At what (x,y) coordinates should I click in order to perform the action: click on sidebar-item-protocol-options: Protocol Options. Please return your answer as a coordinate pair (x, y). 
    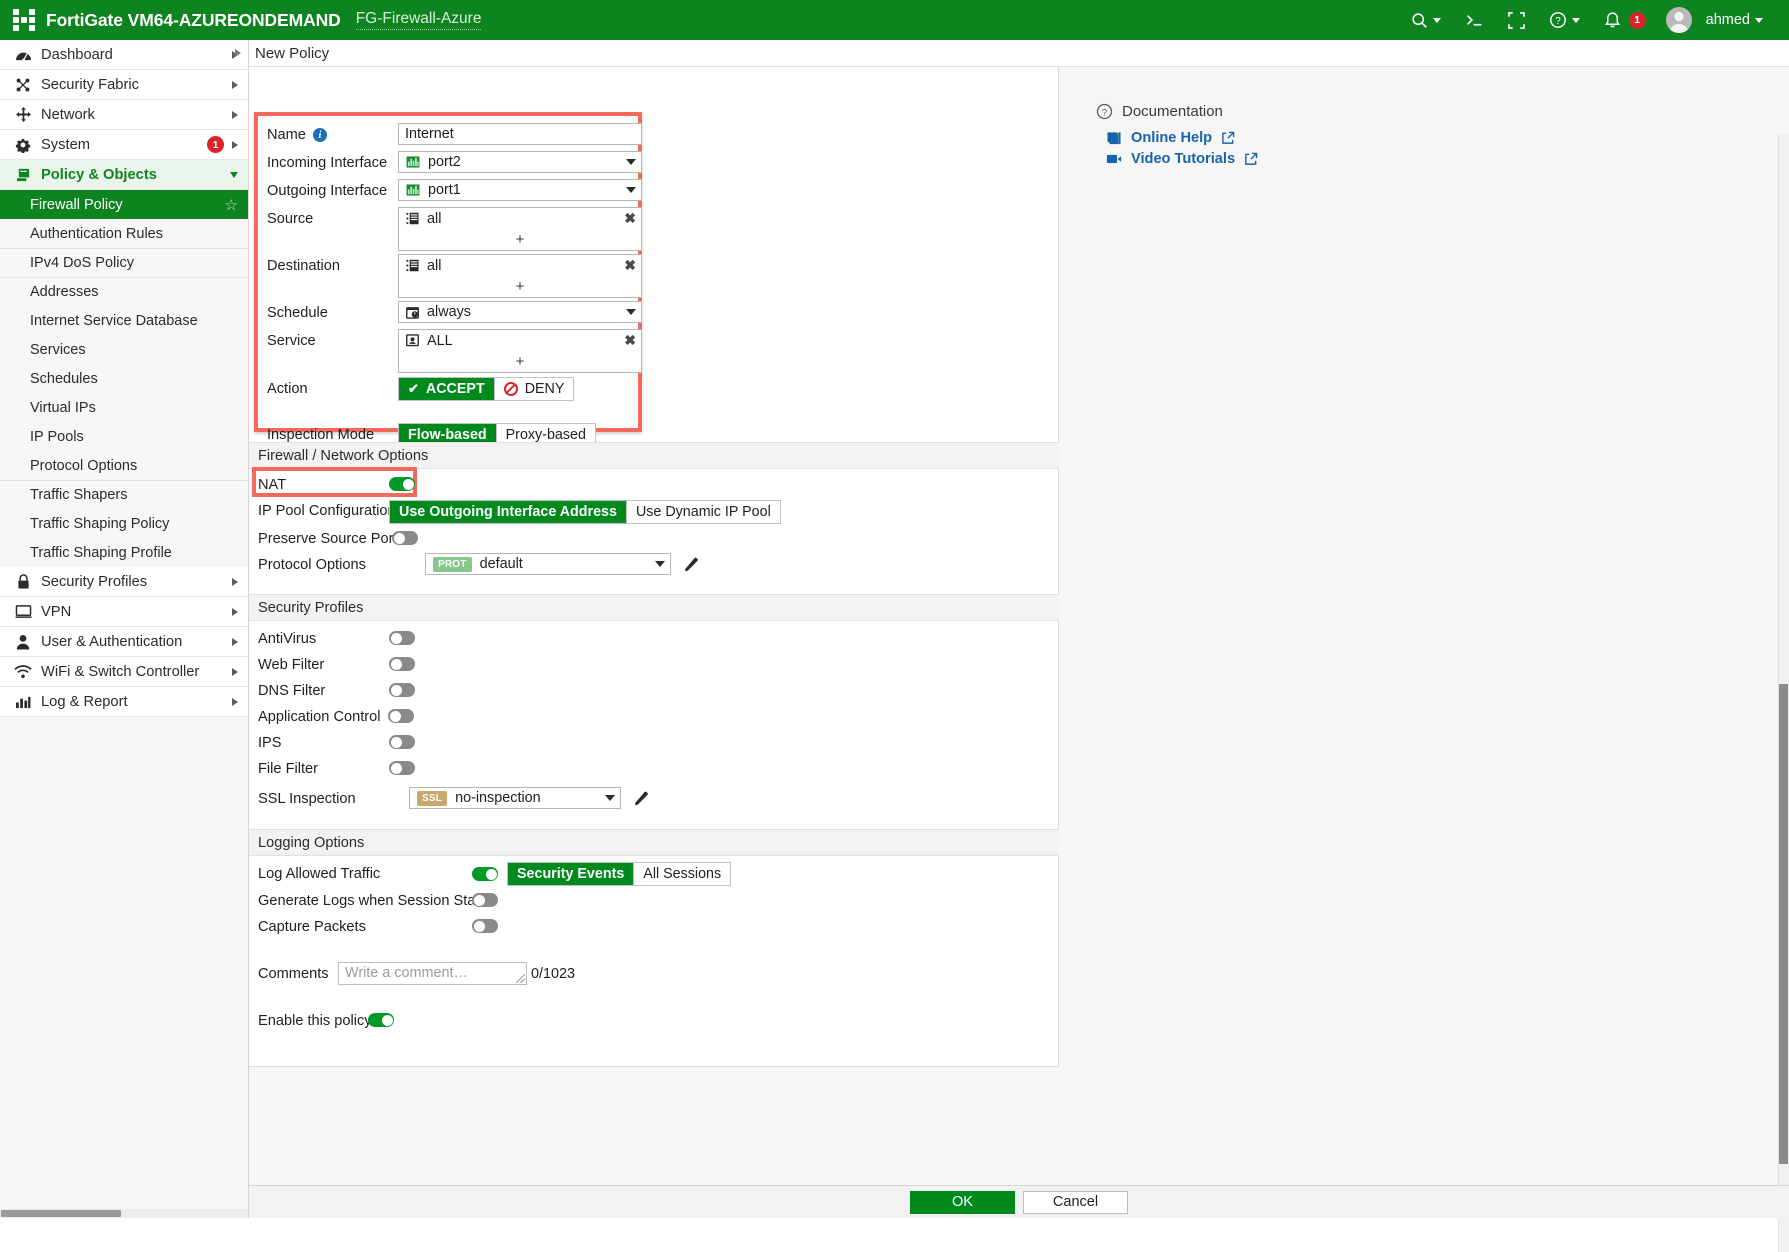
    Looking at the image, I should click on (124, 465).